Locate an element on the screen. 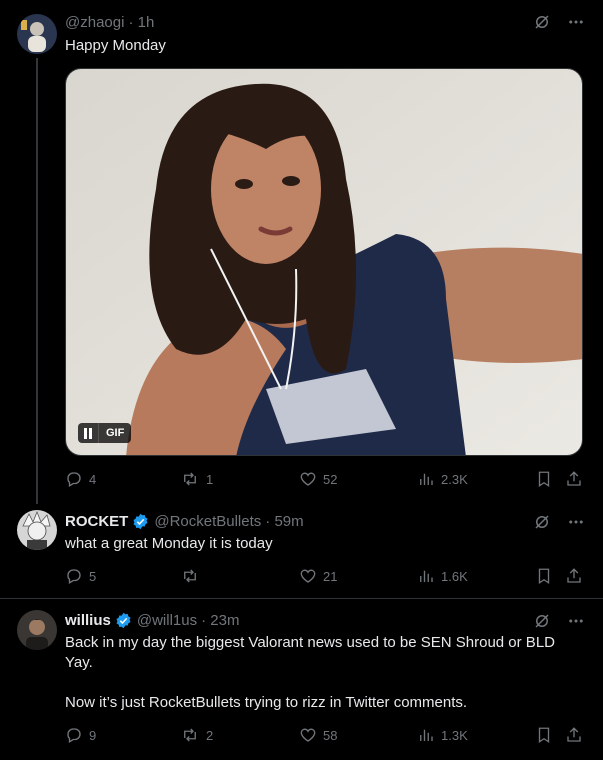  reply-button: 5 is located at coordinates (80, 576).